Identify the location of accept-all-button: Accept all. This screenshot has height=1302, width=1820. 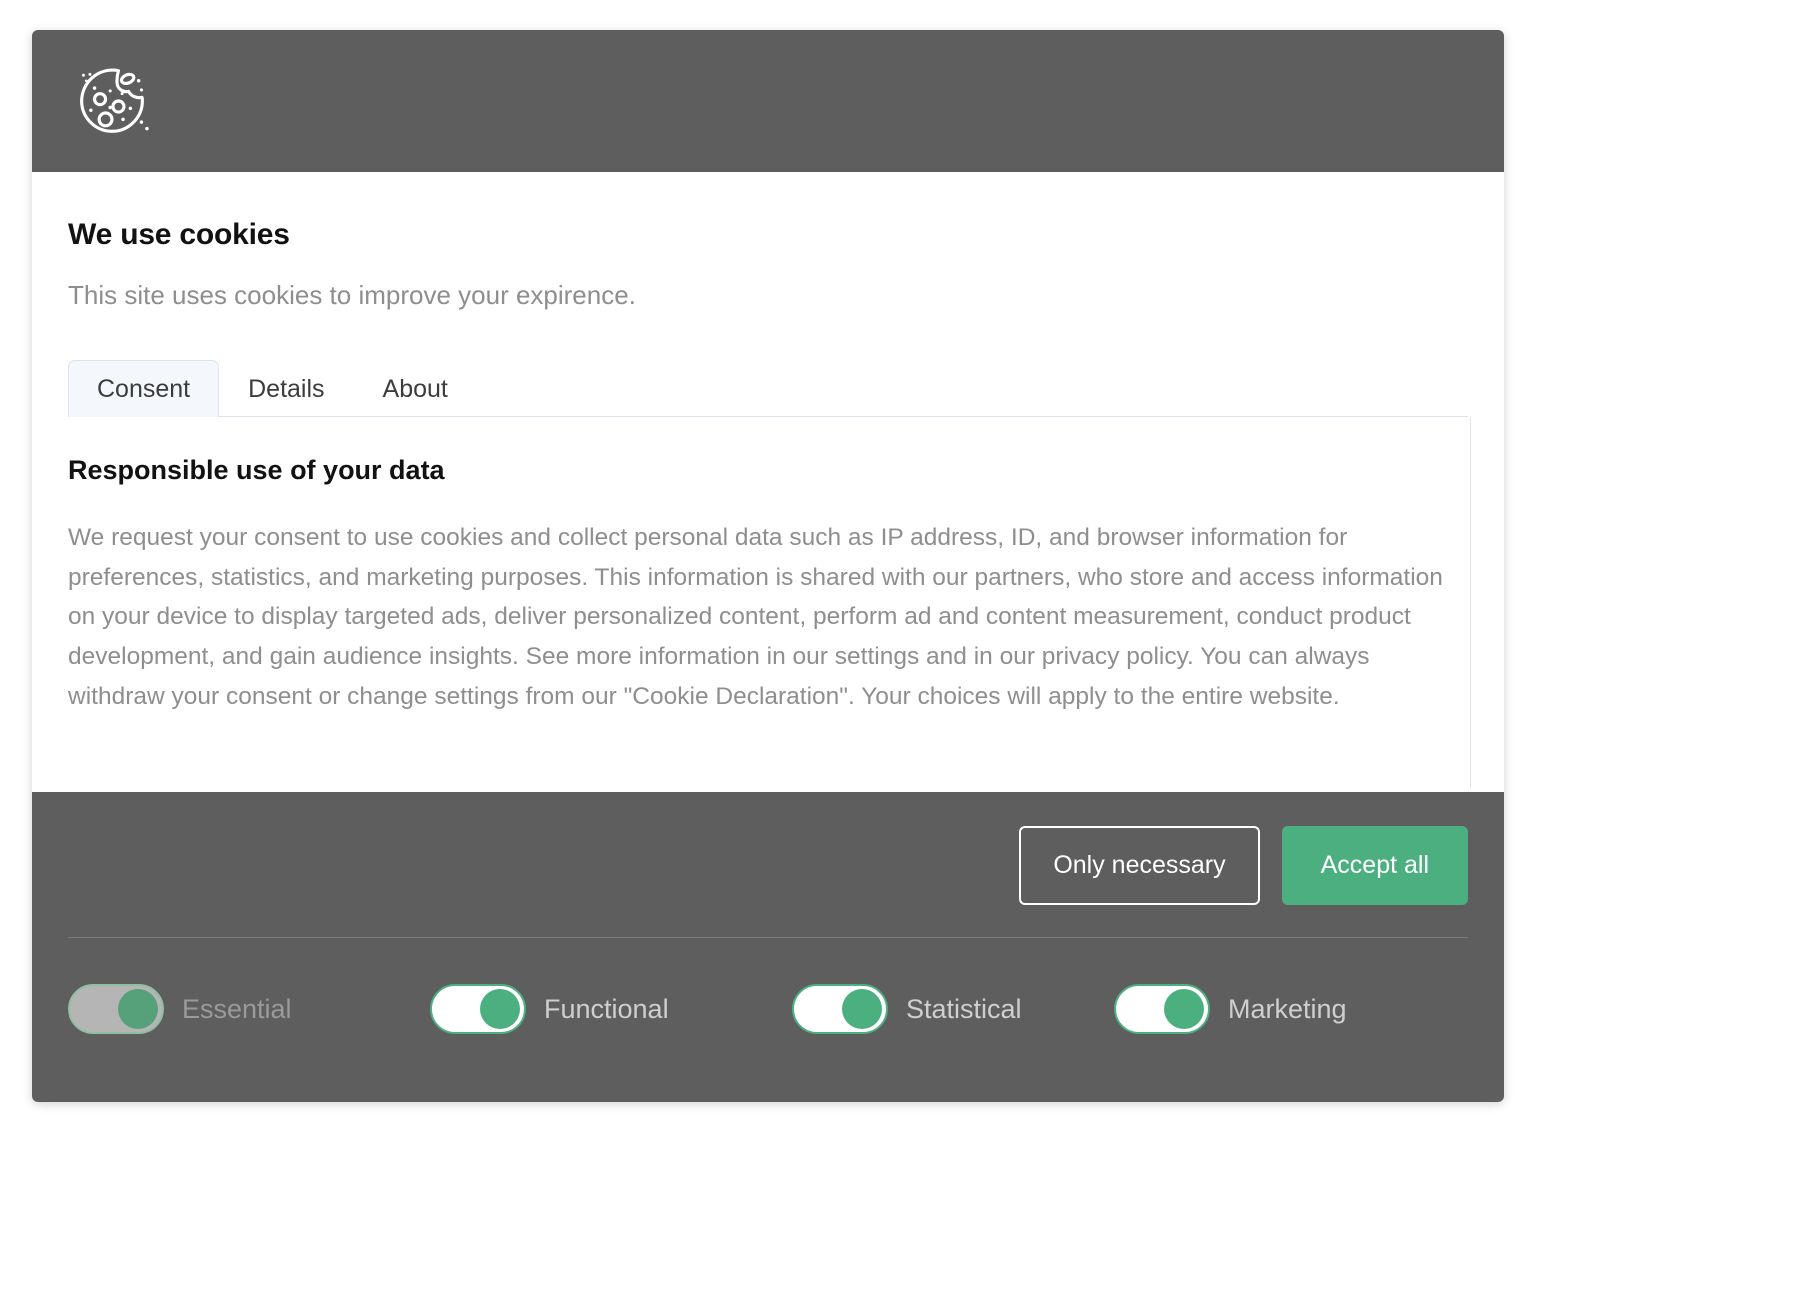
(1374, 865).